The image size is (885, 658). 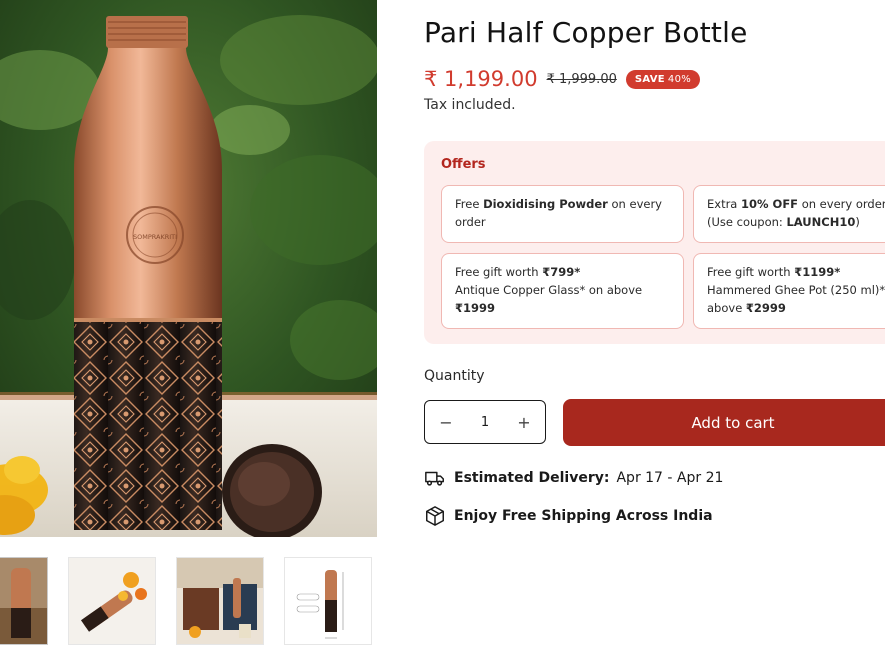 I want to click on offer-text: ), so click(x=857, y=222).